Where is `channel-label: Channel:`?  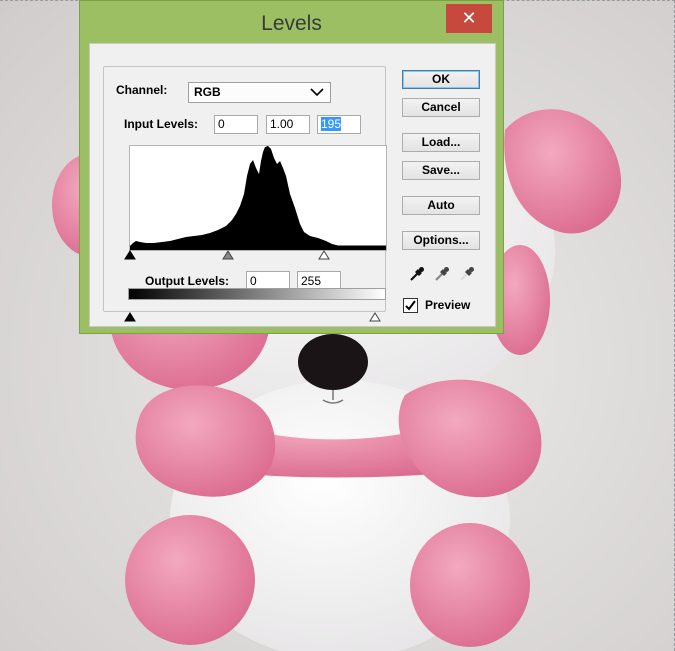 channel-label: Channel: is located at coordinates (142, 90).